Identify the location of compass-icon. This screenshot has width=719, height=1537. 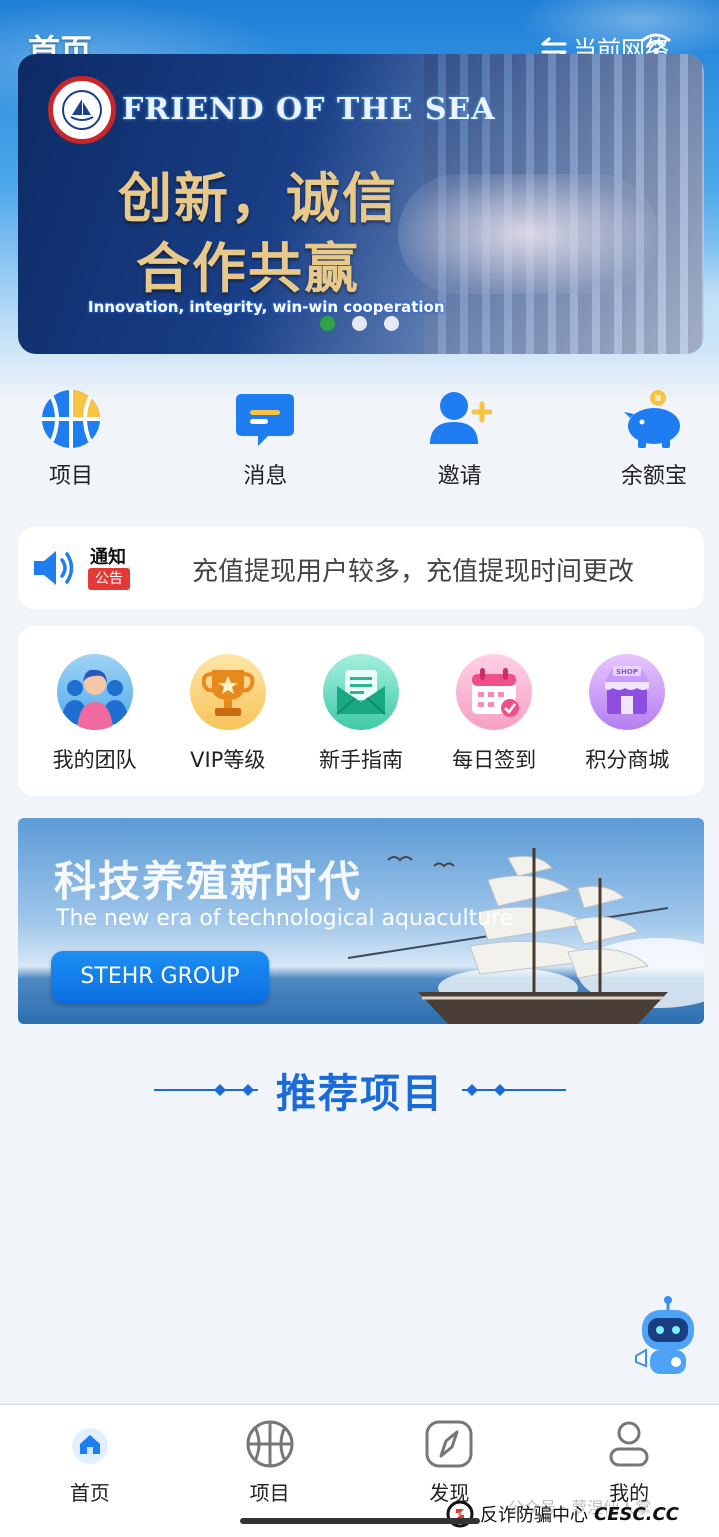
(449, 1444).